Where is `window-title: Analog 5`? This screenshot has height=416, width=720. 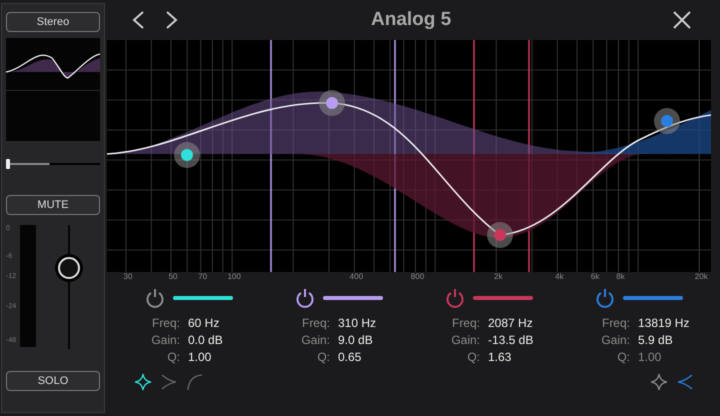 window-title: Analog 5 is located at coordinates (411, 20).